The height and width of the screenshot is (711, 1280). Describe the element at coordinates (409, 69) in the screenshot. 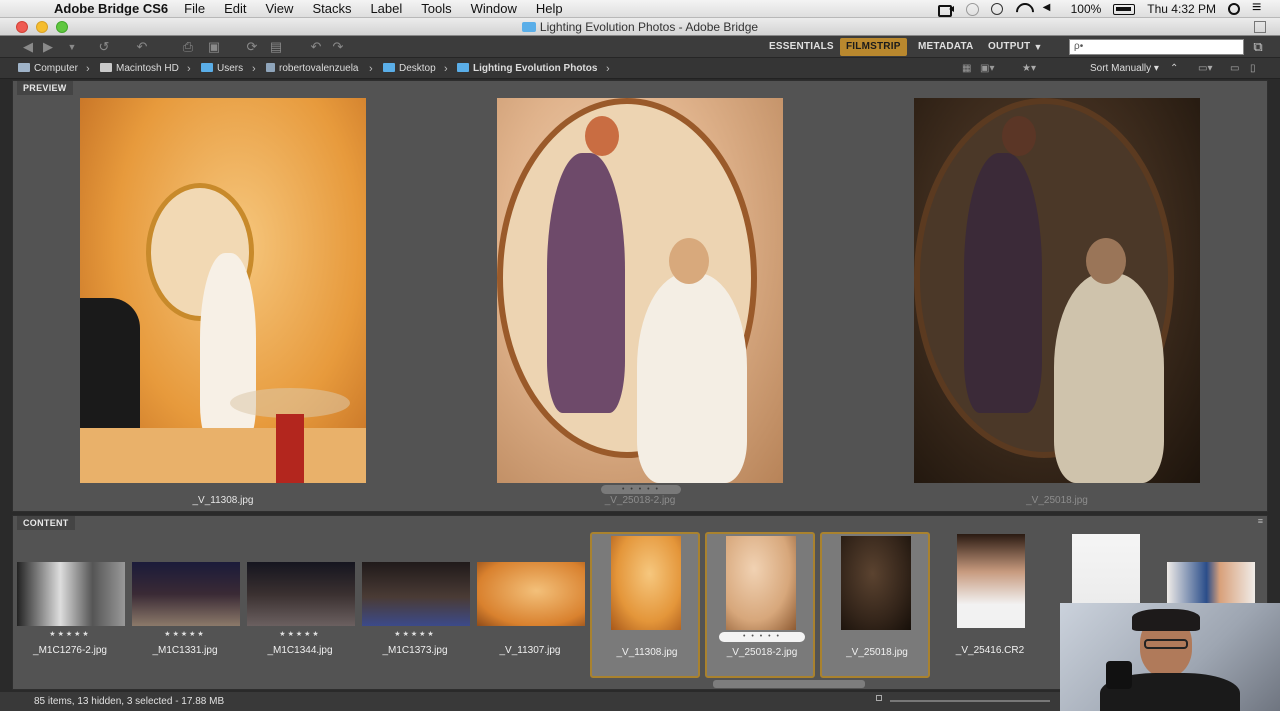

I see `crumb-desktop: Desktop` at that location.